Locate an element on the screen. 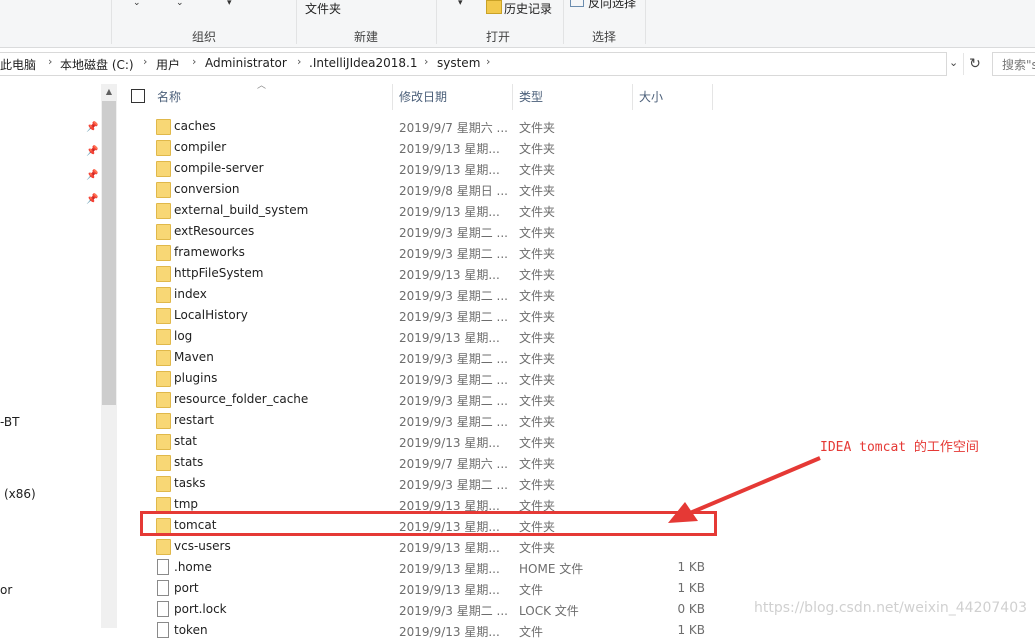 Image resolution: width=1035 pixels, height=641 pixels. table-row: Maven 2019/9/3 星期二 ... 文件夹 is located at coordinates (428, 357).